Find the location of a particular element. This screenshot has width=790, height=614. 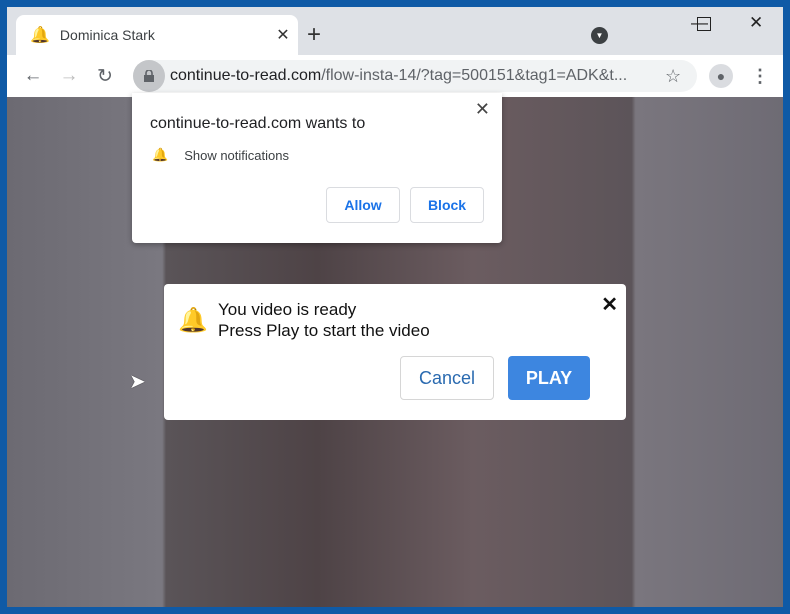

prompt-heading: continue-to-read.com wants to is located at coordinates (258, 123).